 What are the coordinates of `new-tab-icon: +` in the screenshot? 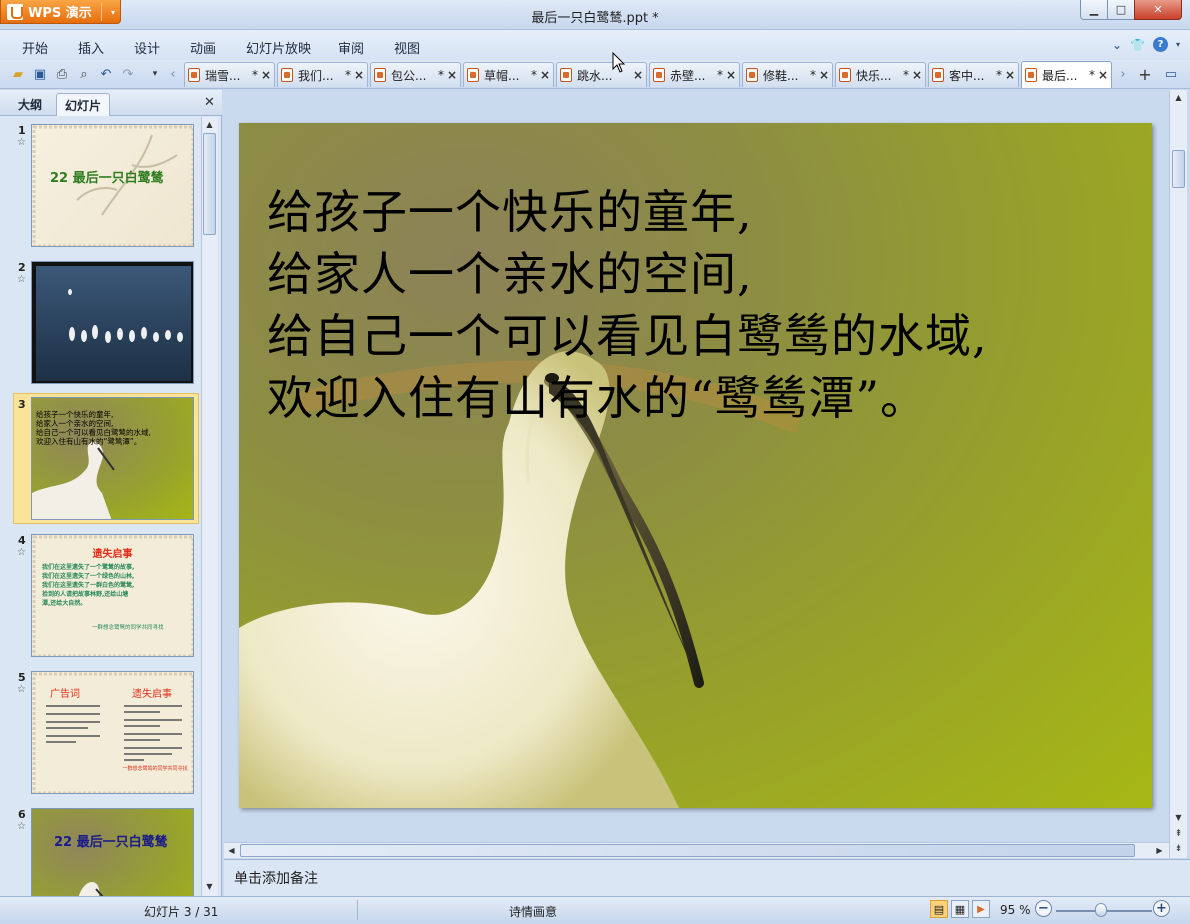 It's located at (1145, 74).